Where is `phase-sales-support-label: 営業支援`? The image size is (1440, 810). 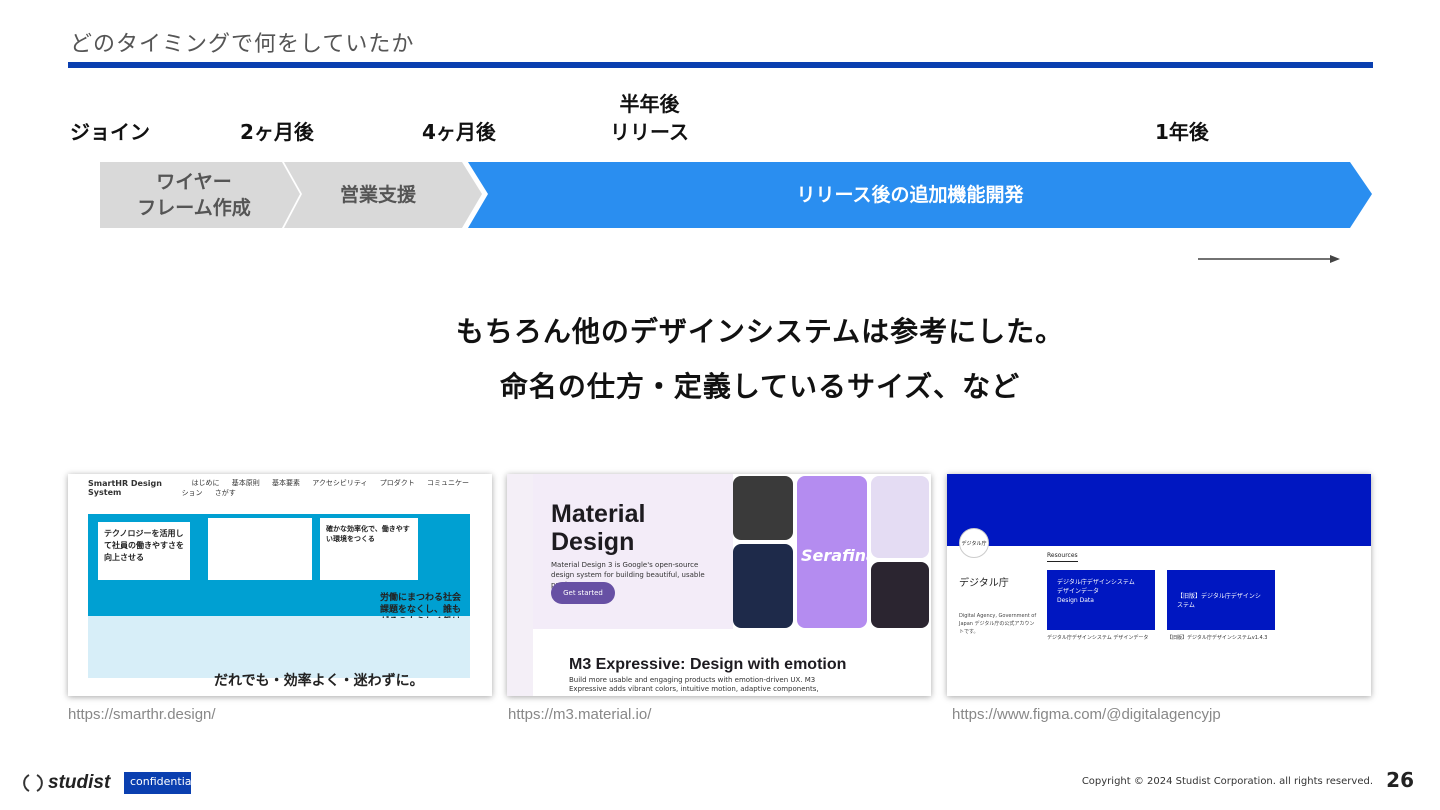 phase-sales-support-label: 営業支援 is located at coordinates (377, 195).